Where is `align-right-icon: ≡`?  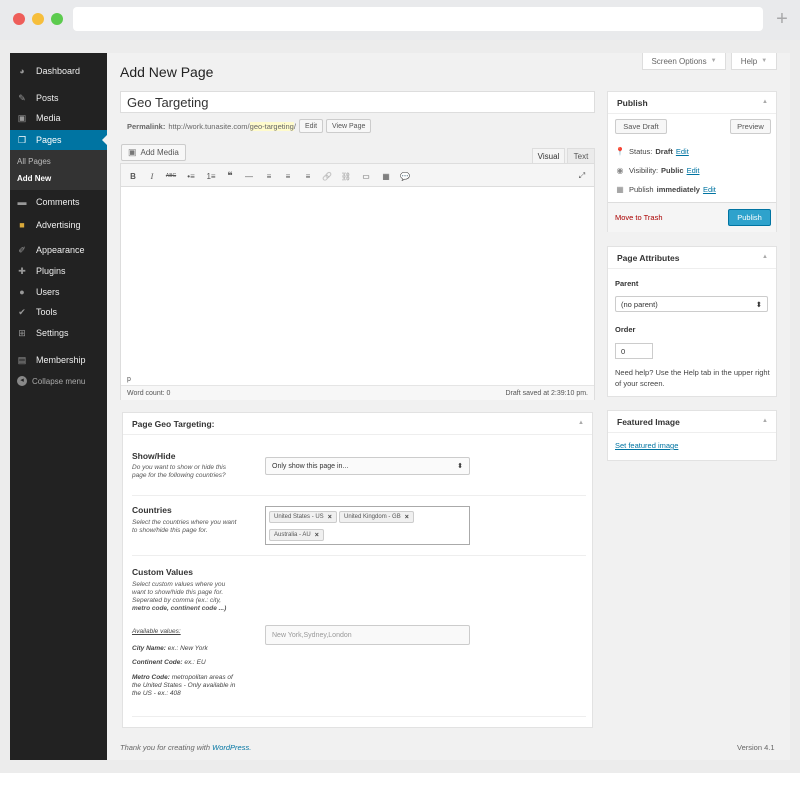 align-right-icon: ≡ is located at coordinates (308, 176).